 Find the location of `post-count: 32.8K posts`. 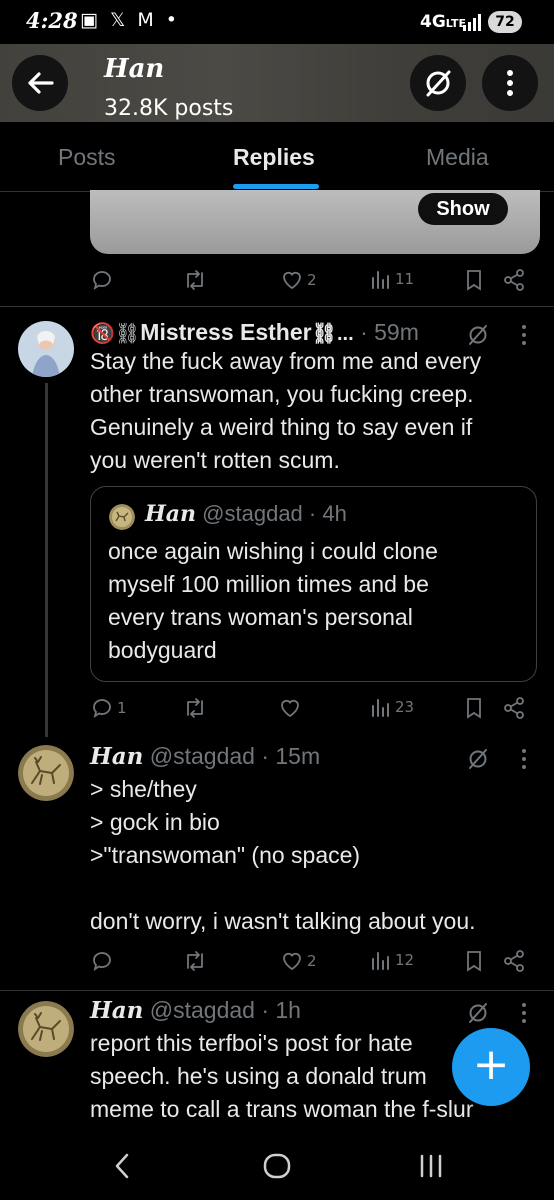

post-count: 32.8K posts is located at coordinates (169, 108).